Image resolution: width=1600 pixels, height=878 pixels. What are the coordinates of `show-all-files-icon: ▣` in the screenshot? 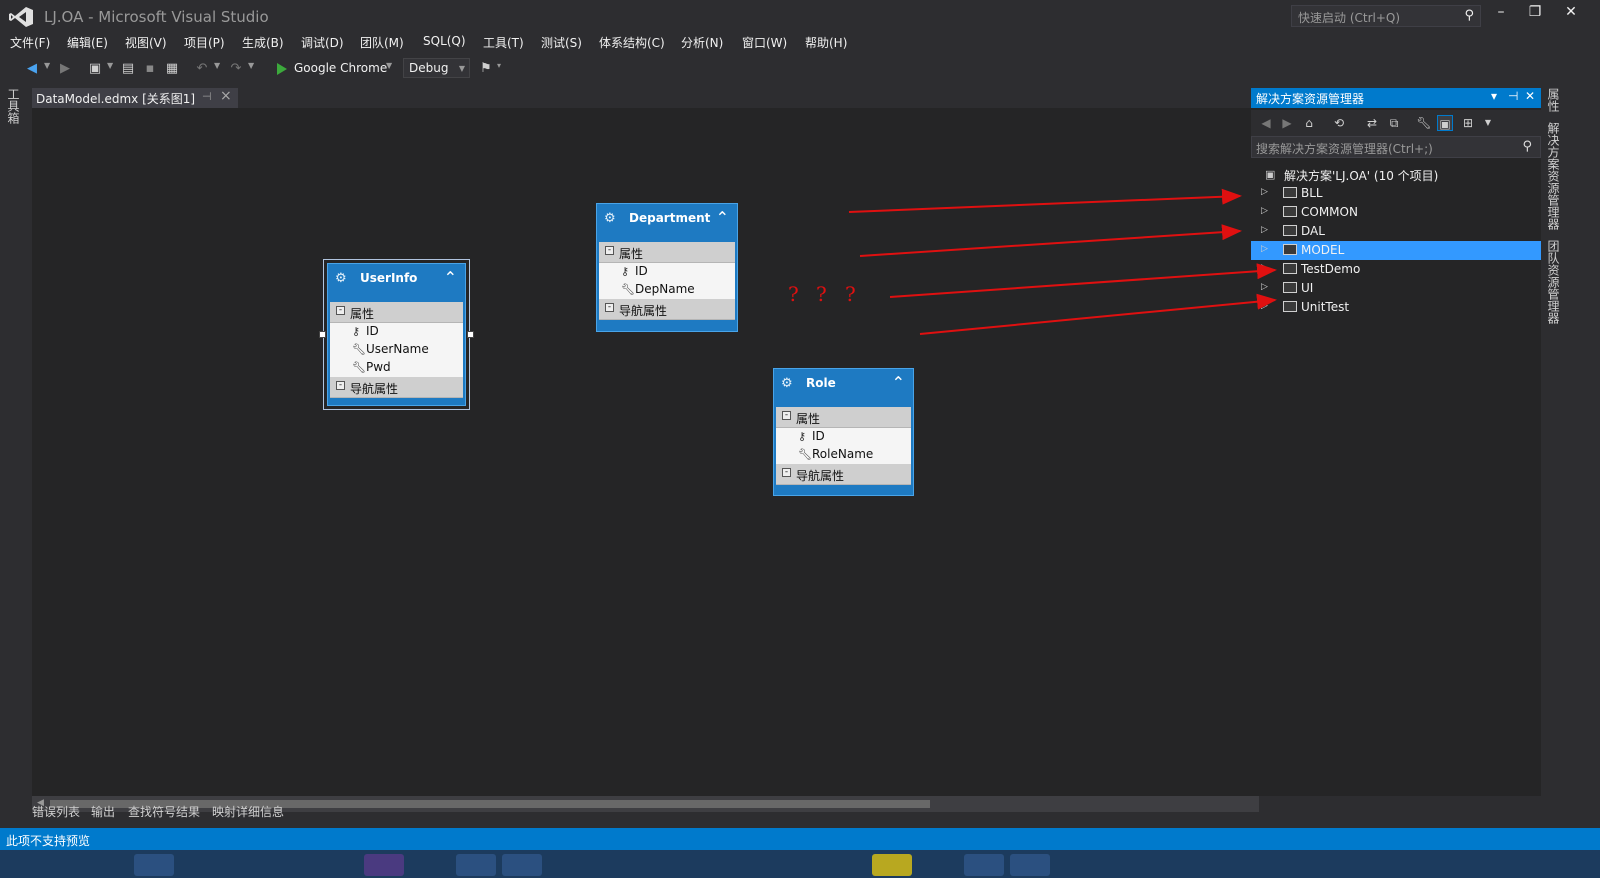 It's located at (1445, 123).